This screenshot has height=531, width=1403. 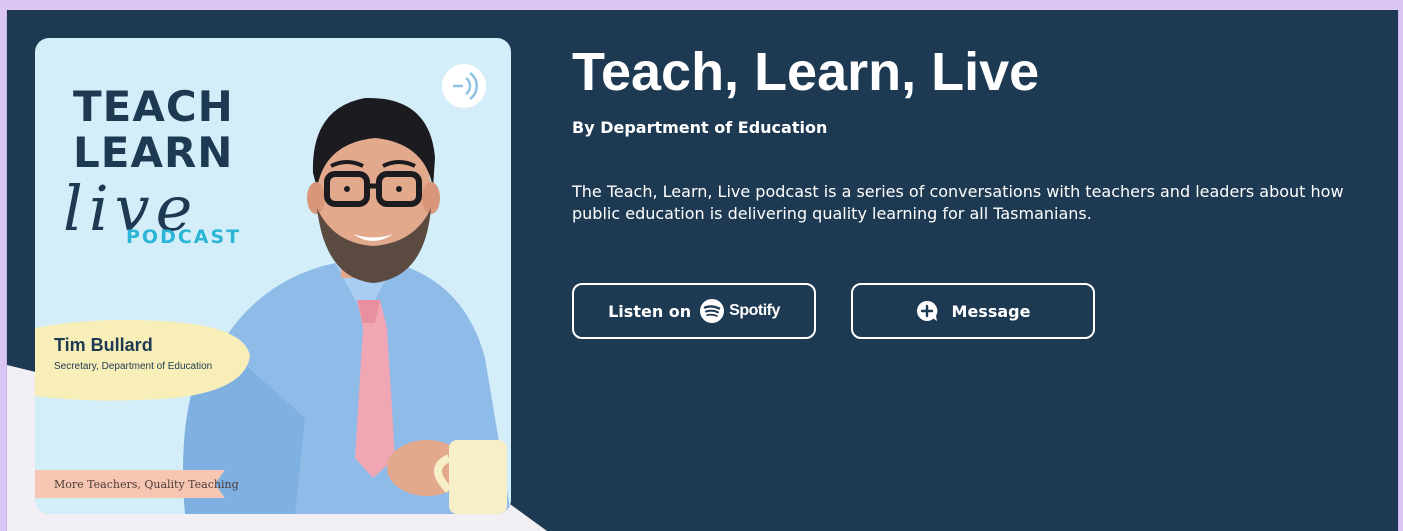 I want to click on message-plus-icon, so click(x=927, y=311).